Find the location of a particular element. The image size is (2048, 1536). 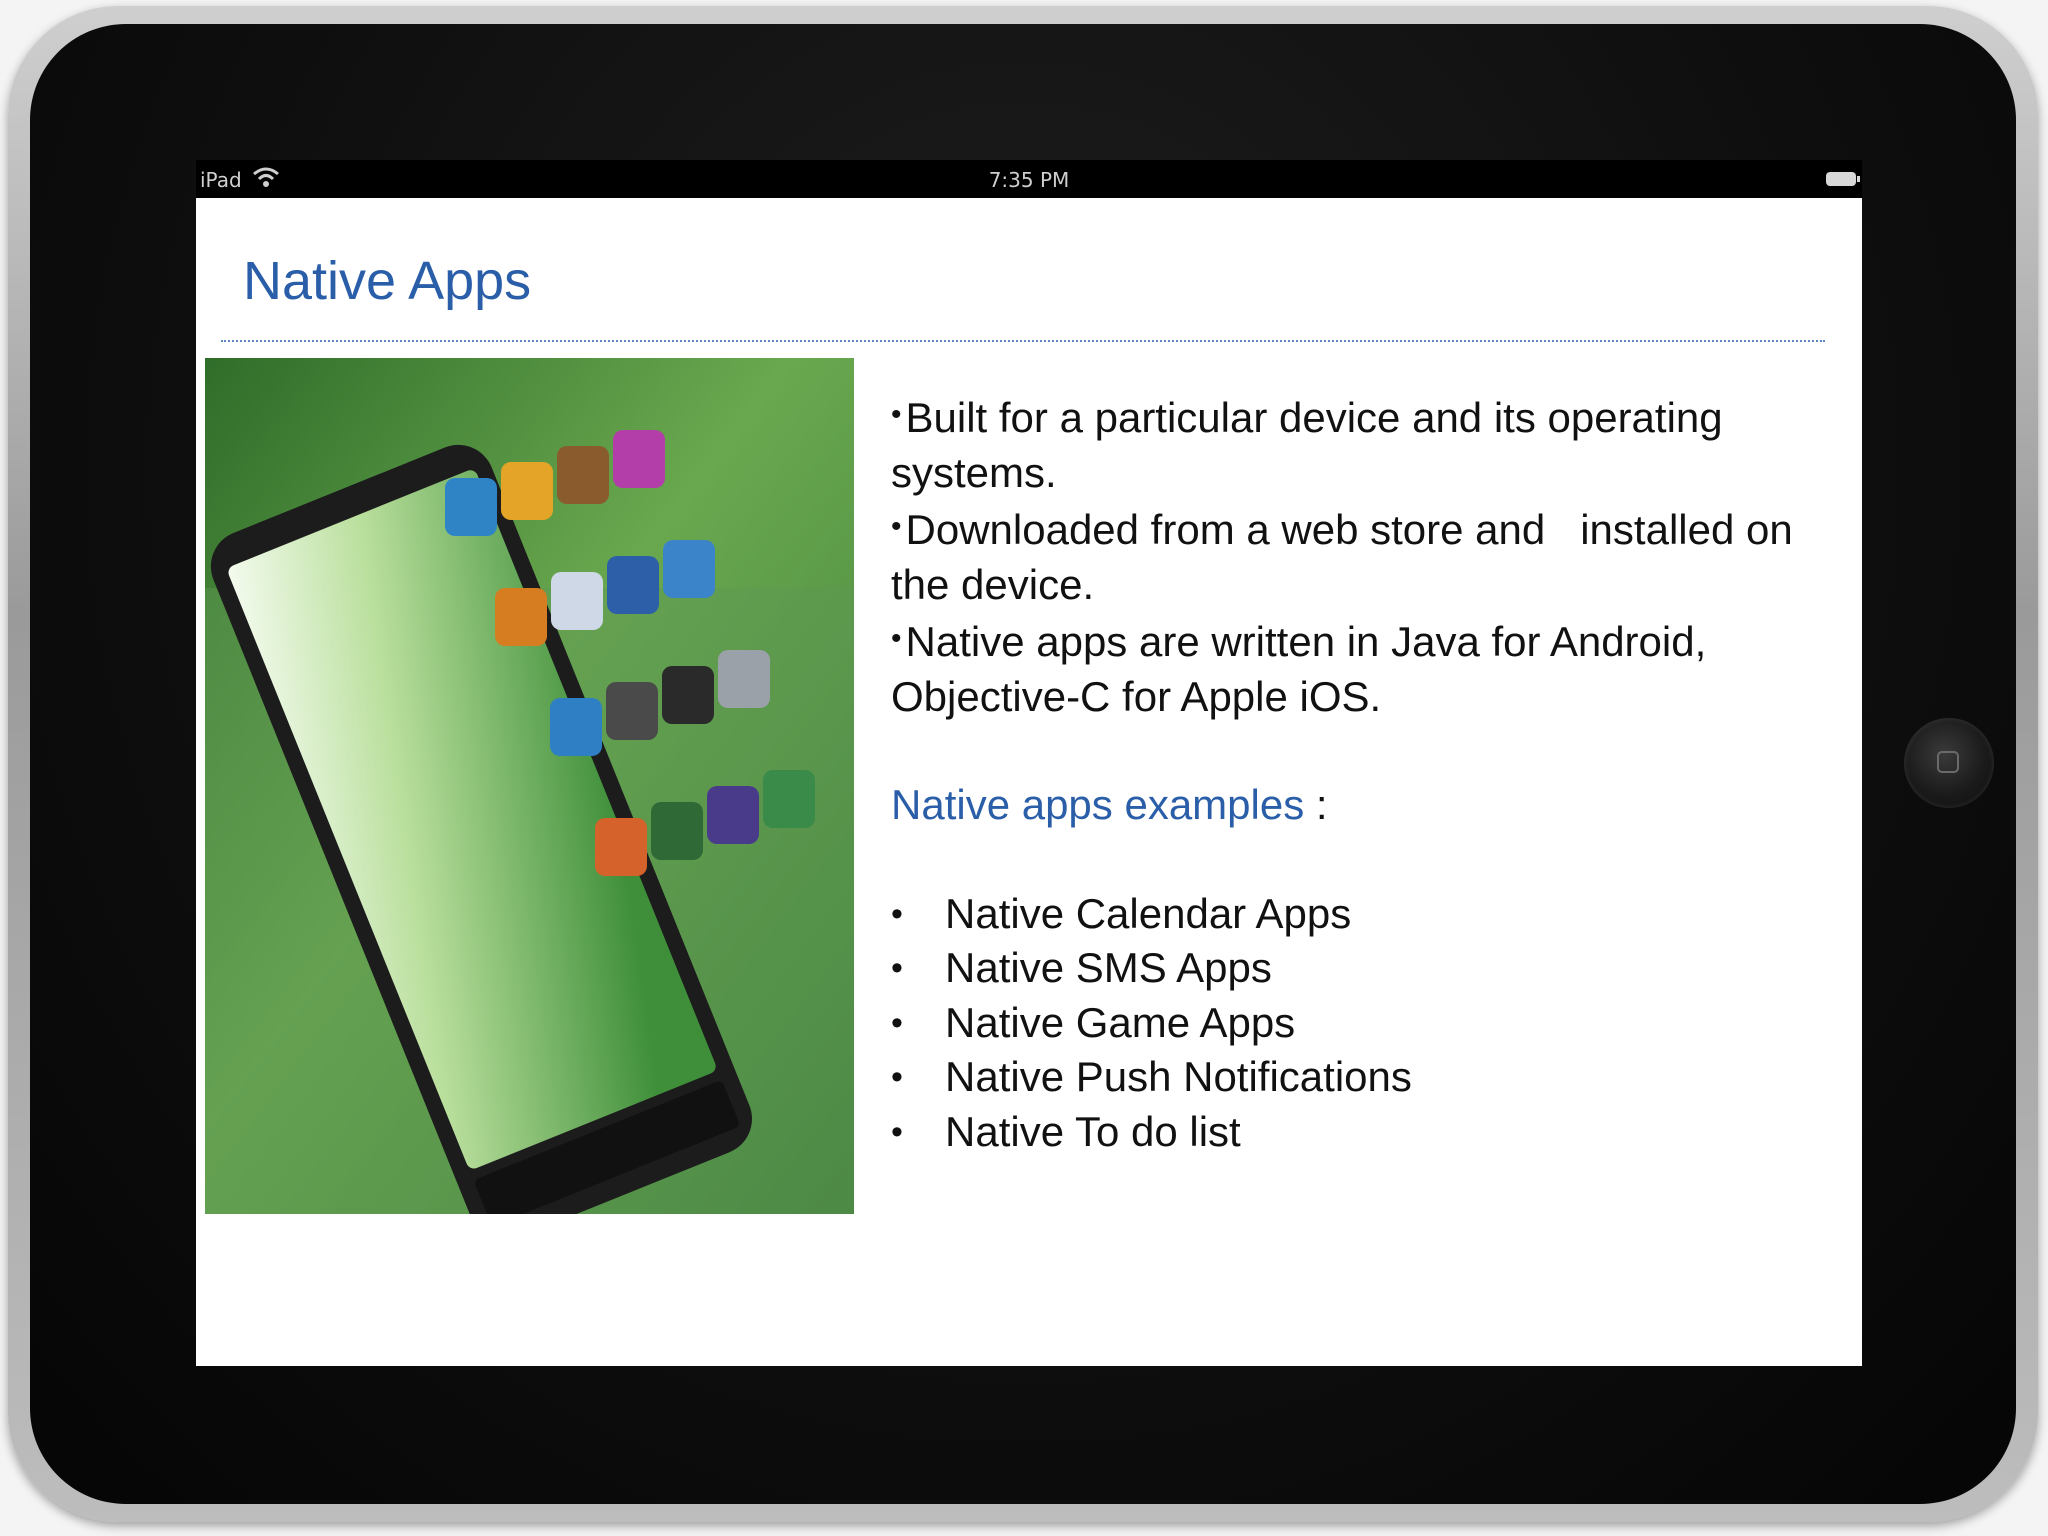

example-text: Native Push Notifications is located at coordinates (1178, 1076).